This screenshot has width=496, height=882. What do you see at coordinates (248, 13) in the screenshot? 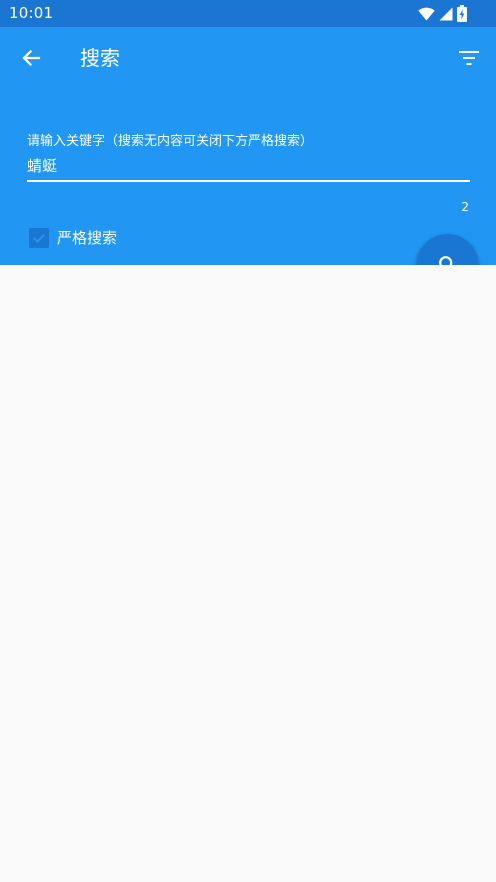
I see `status-bar: 10:01` at bounding box center [248, 13].